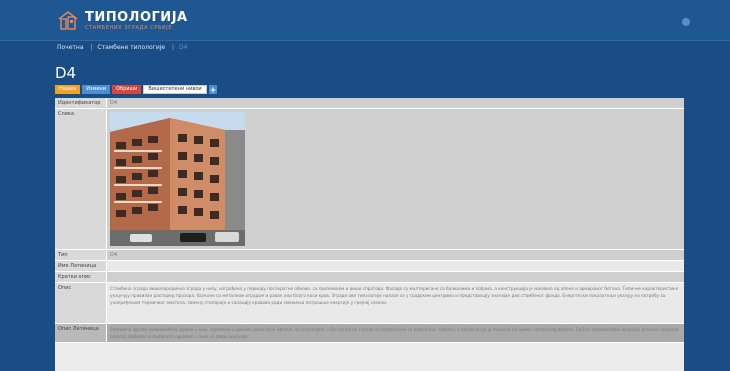  Describe the element at coordinates (395, 266) in the screenshot. I see `row-value-name-latin` at that location.